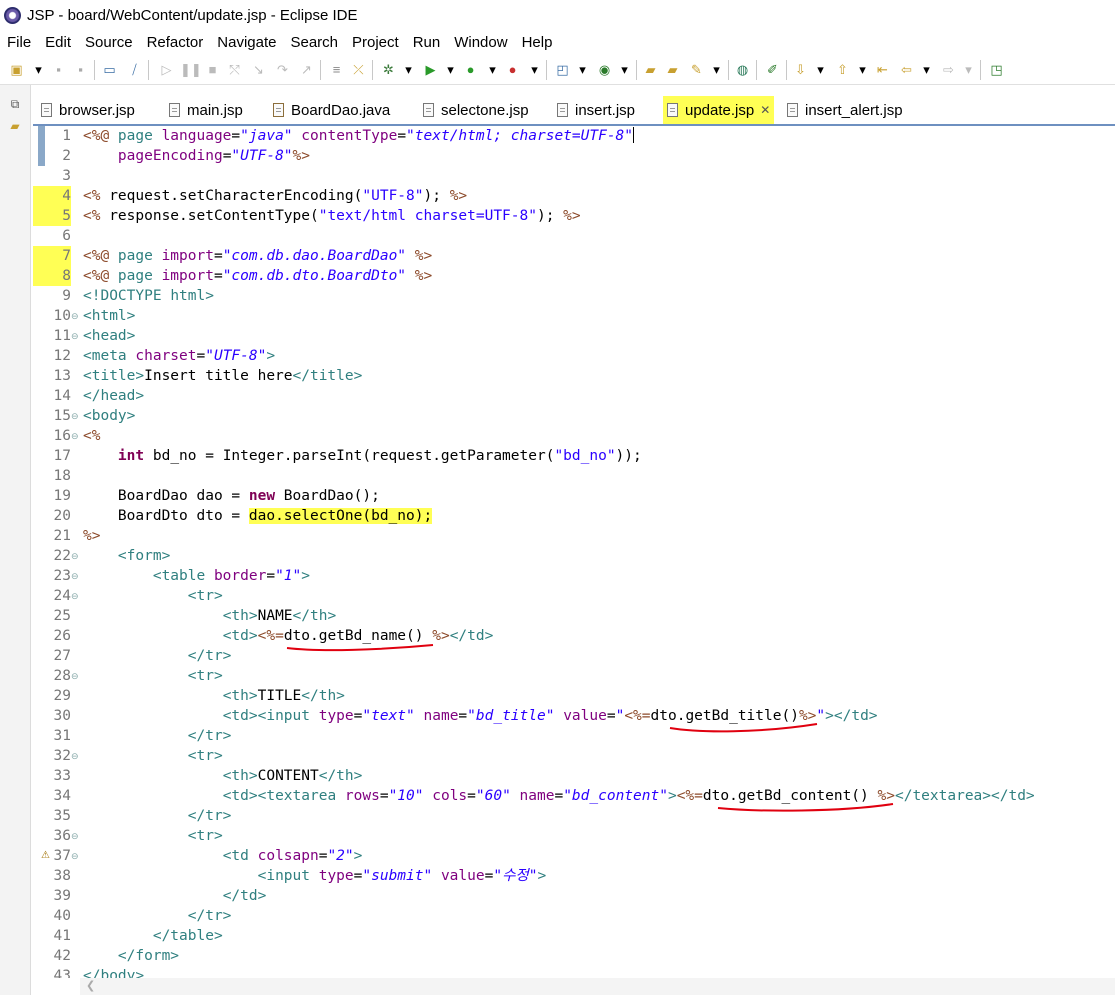  Describe the element at coordinates (430, 69) in the screenshot. I see `run-icon: ▶` at that location.